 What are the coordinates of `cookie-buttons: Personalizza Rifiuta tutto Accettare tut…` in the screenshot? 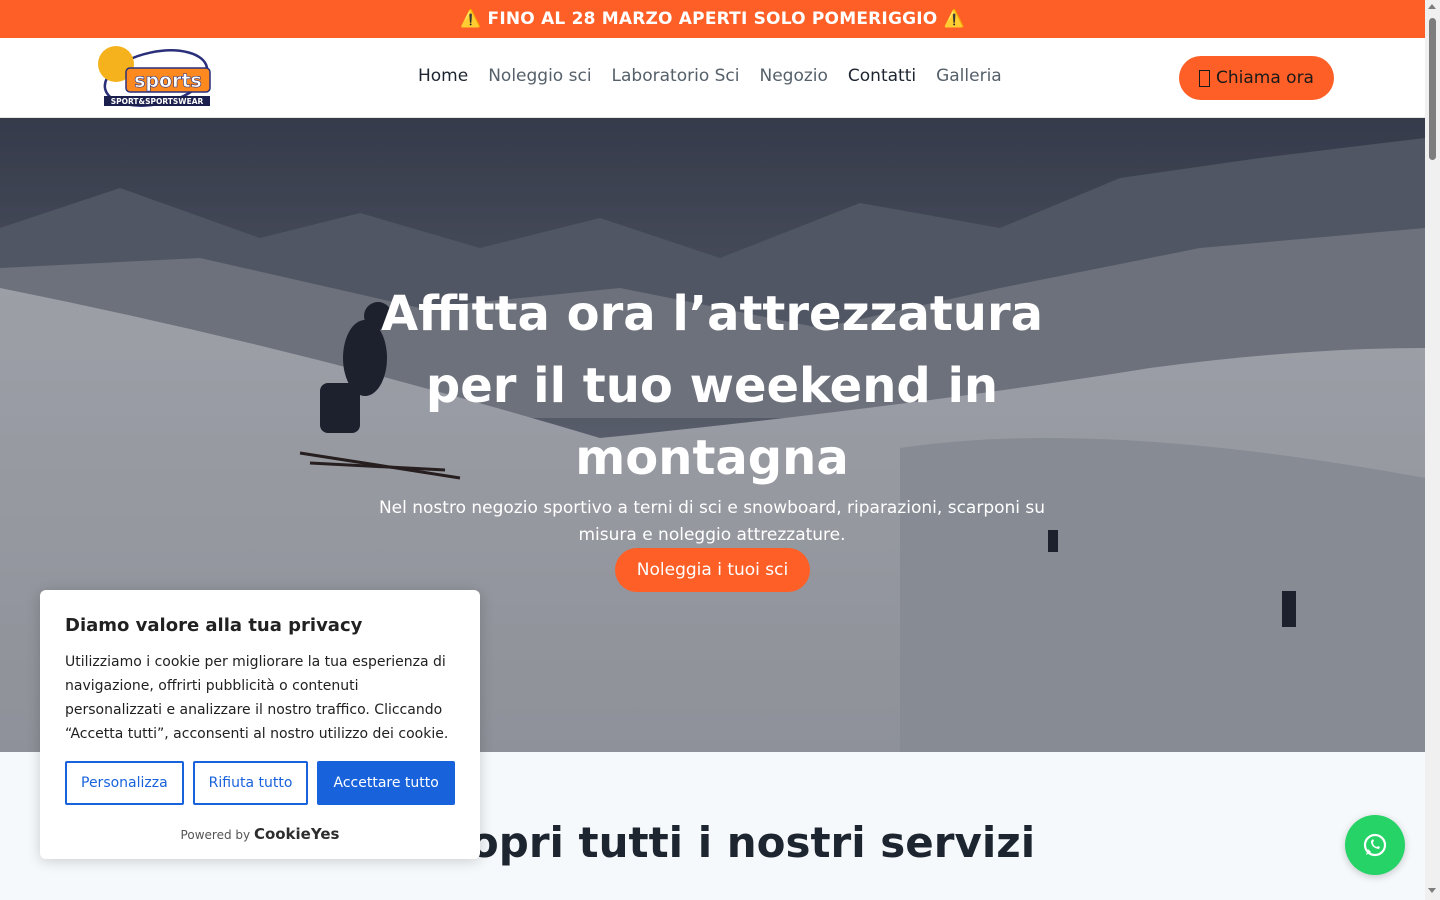 It's located at (260, 783).